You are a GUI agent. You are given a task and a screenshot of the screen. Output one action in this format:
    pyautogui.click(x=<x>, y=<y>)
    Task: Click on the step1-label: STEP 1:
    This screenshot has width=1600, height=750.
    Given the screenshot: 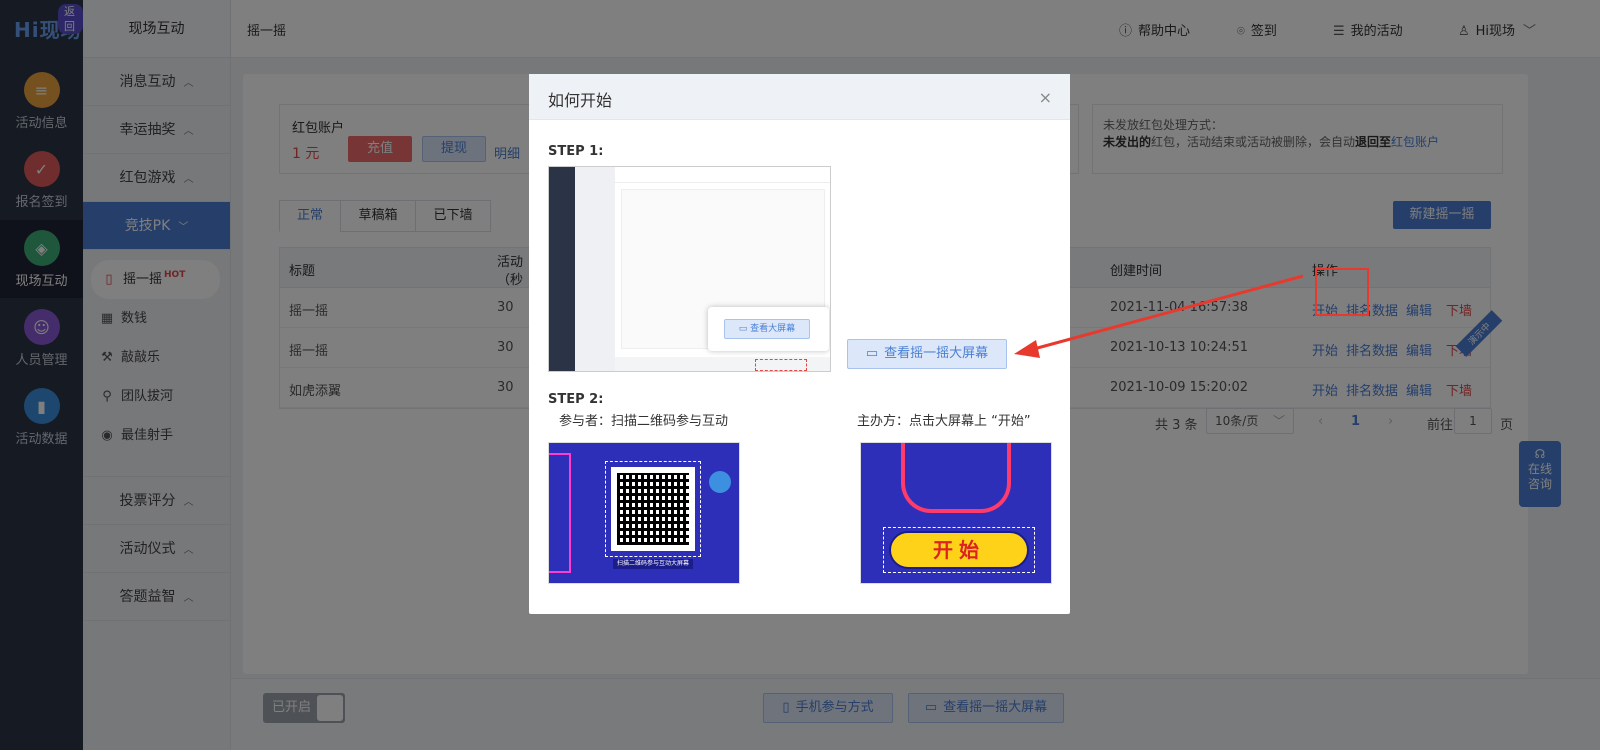 What is the action you would take?
    pyautogui.click(x=576, y=151)
    